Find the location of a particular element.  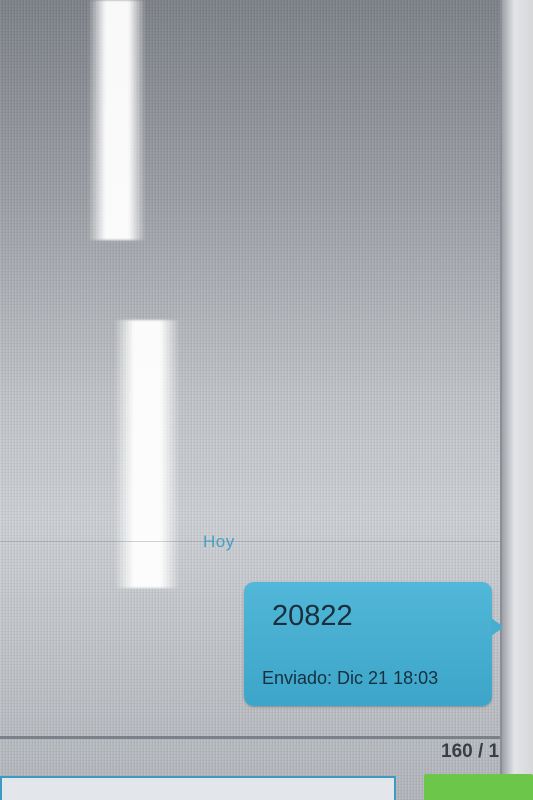

message-status: Enviado: Dic 21 18:03 is located at coordinates (350, 678).